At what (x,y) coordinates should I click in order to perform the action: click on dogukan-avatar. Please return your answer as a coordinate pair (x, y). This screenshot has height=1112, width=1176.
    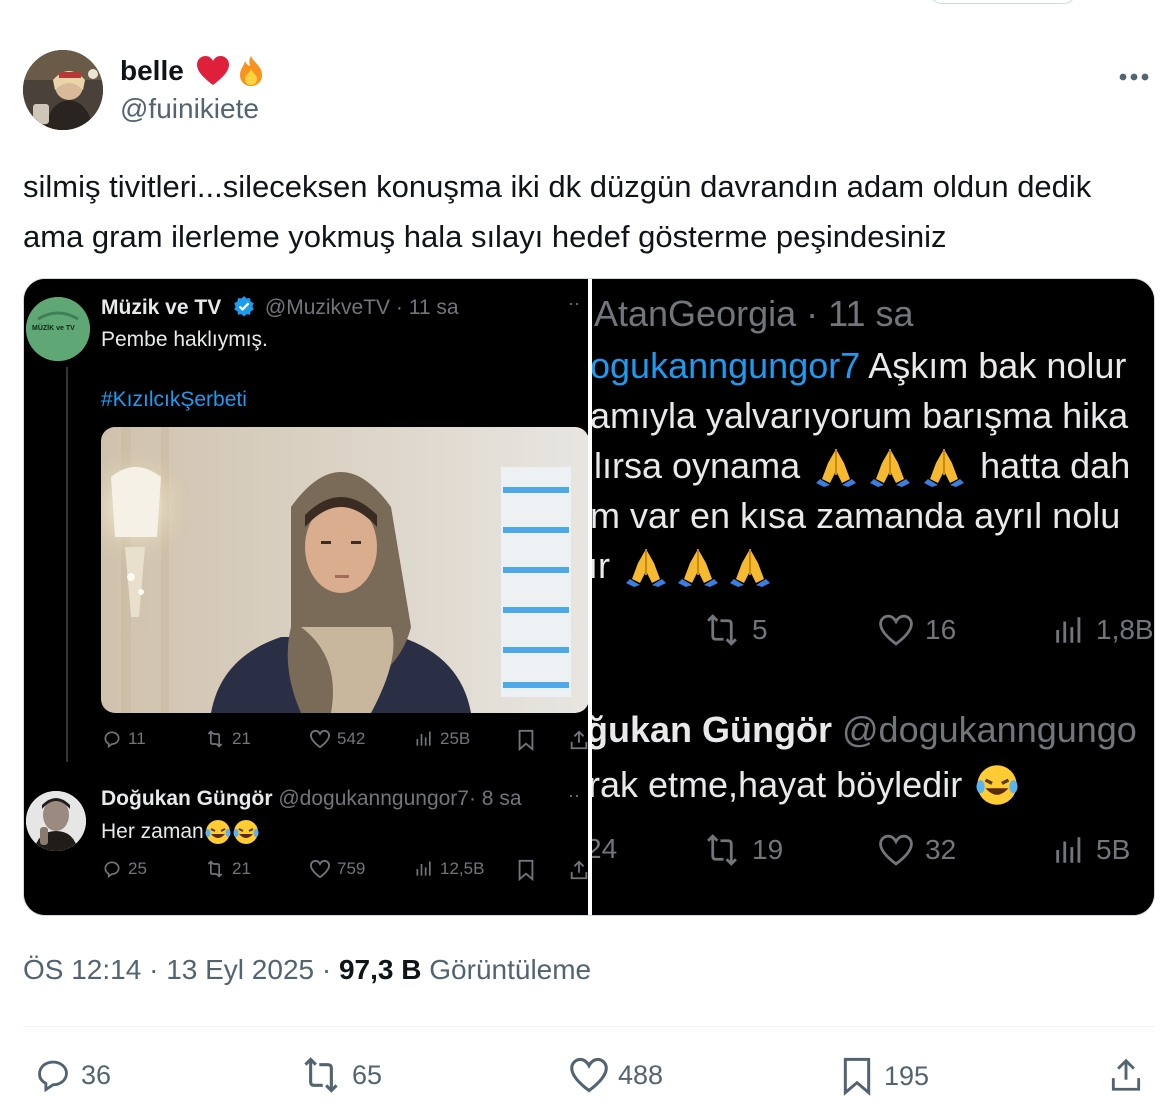
    Looking at the image, I should click on (56, 821).